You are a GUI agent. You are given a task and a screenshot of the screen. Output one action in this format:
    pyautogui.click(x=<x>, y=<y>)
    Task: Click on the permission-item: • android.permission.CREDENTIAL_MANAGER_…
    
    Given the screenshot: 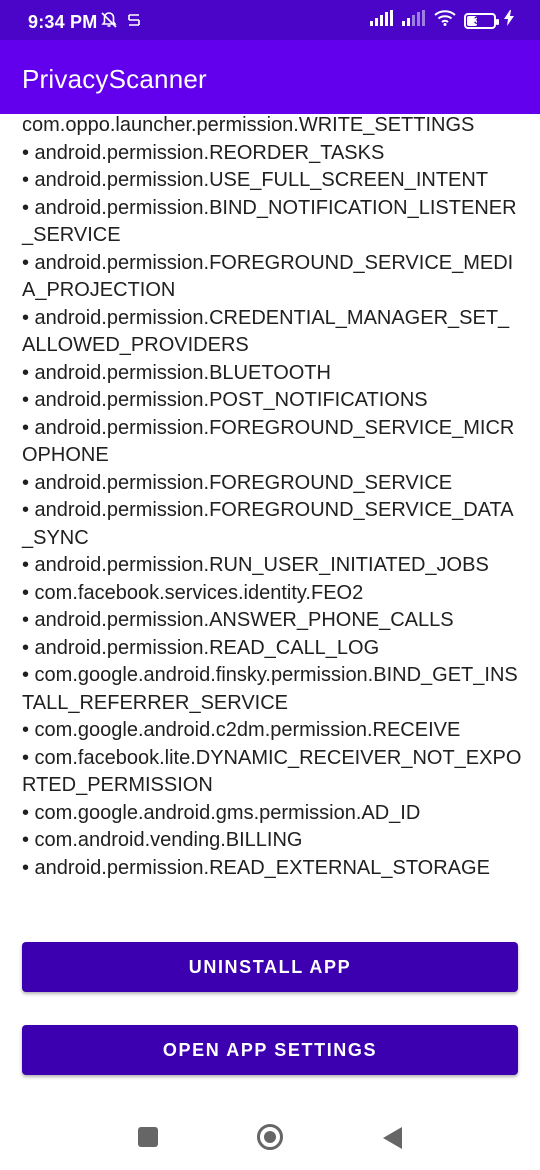 What is the action you would take?
    pyautogui.click(x=266, y=331)
    